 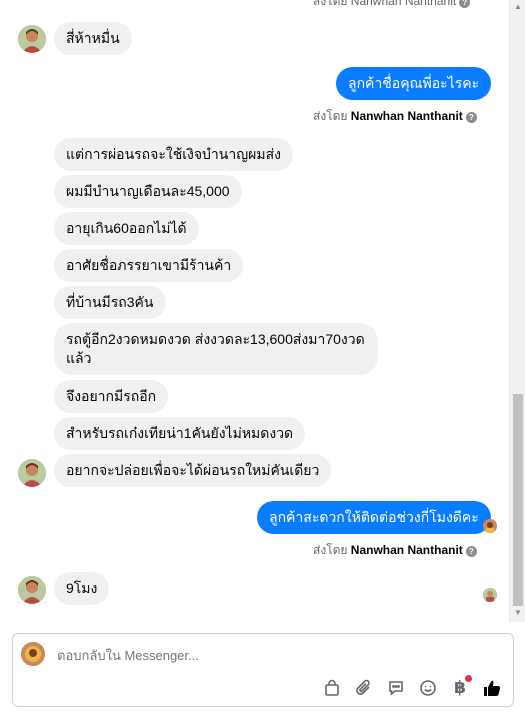 I want to click on notification-dot, so click(x=468, y=678).